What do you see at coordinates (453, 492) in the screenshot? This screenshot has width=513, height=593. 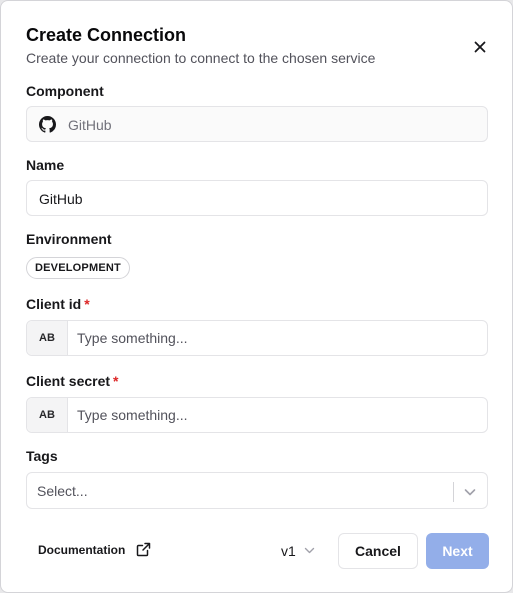 I see `select-separator` at bounding box center [453, 492].